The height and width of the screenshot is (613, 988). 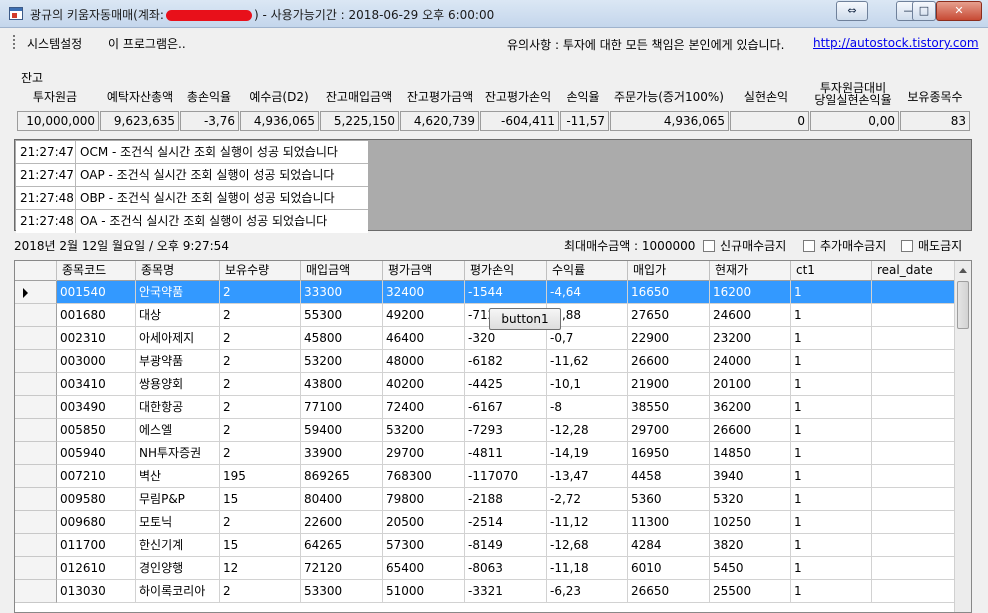 What do you see at coordinates (96, 591) in the screenshot?
I see `cell-code: 013030` at bounding box center [96, 591].